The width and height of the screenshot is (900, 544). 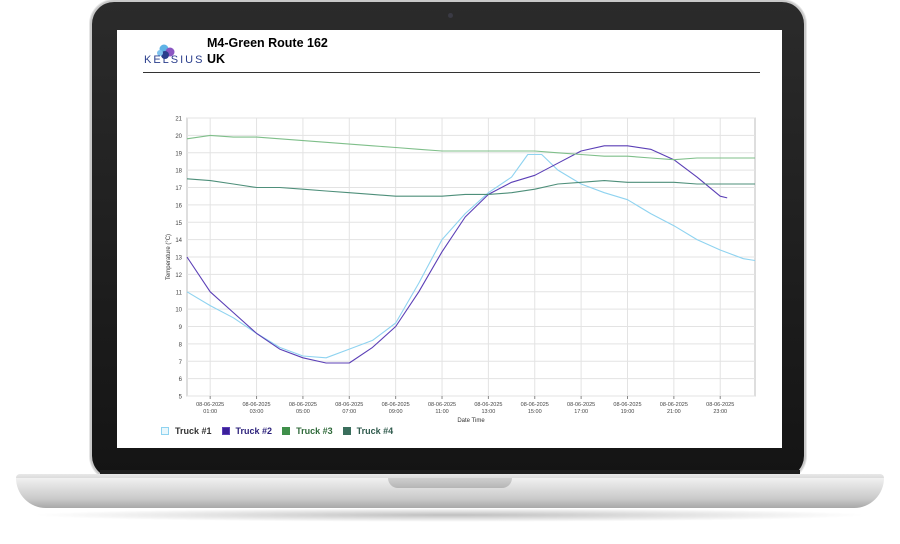 What do you see at coordinates (178, 154) in the screenshot?
I see `y-tick-label: 19` at bounding box center [178, 154].